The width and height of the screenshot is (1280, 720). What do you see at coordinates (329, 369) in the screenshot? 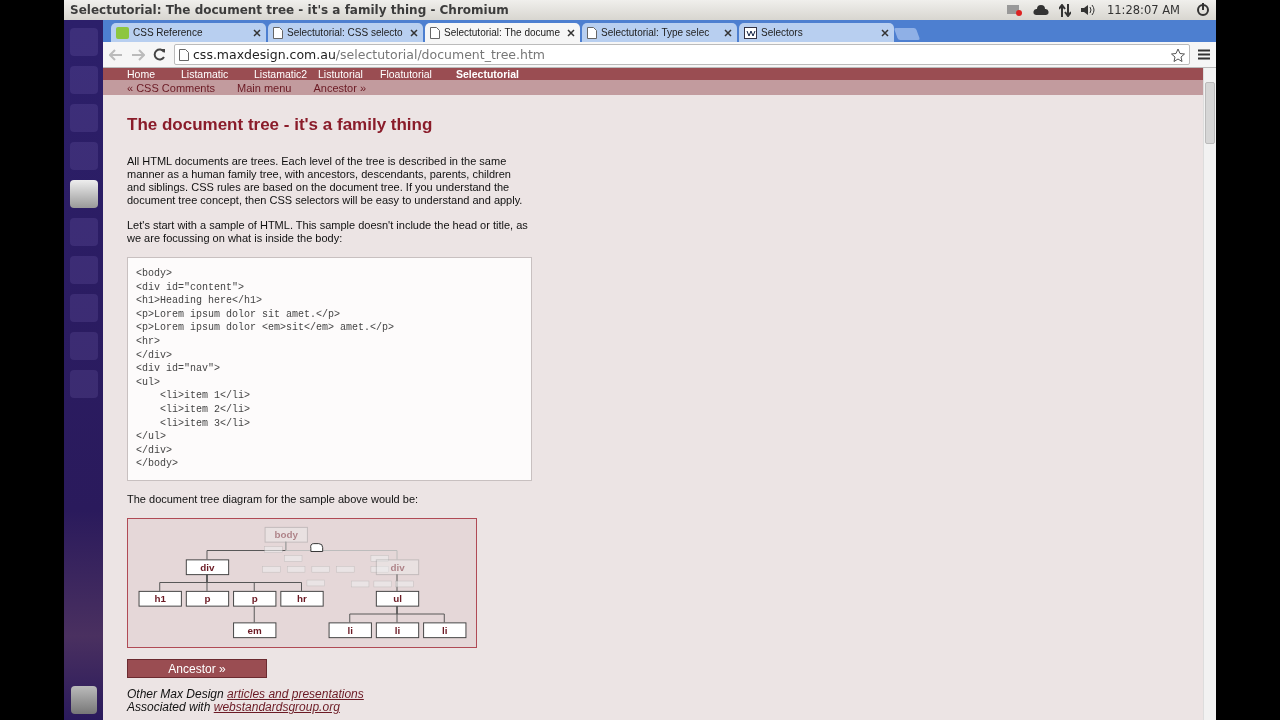
I see `code-sample: <body> <div id="content"> <h1>Heading here</h1> <p>Lorem ipsum dolor sit amet.</p> <p>Lorem ipsum dolor <em>sit</em> amet.</p> <hr> </div> <div id="nav"> <ul> <li>item 1</li> <li>item 2</li> <li>item 3</li> </ul> </div> </body>` at bounding box center [329, 369].